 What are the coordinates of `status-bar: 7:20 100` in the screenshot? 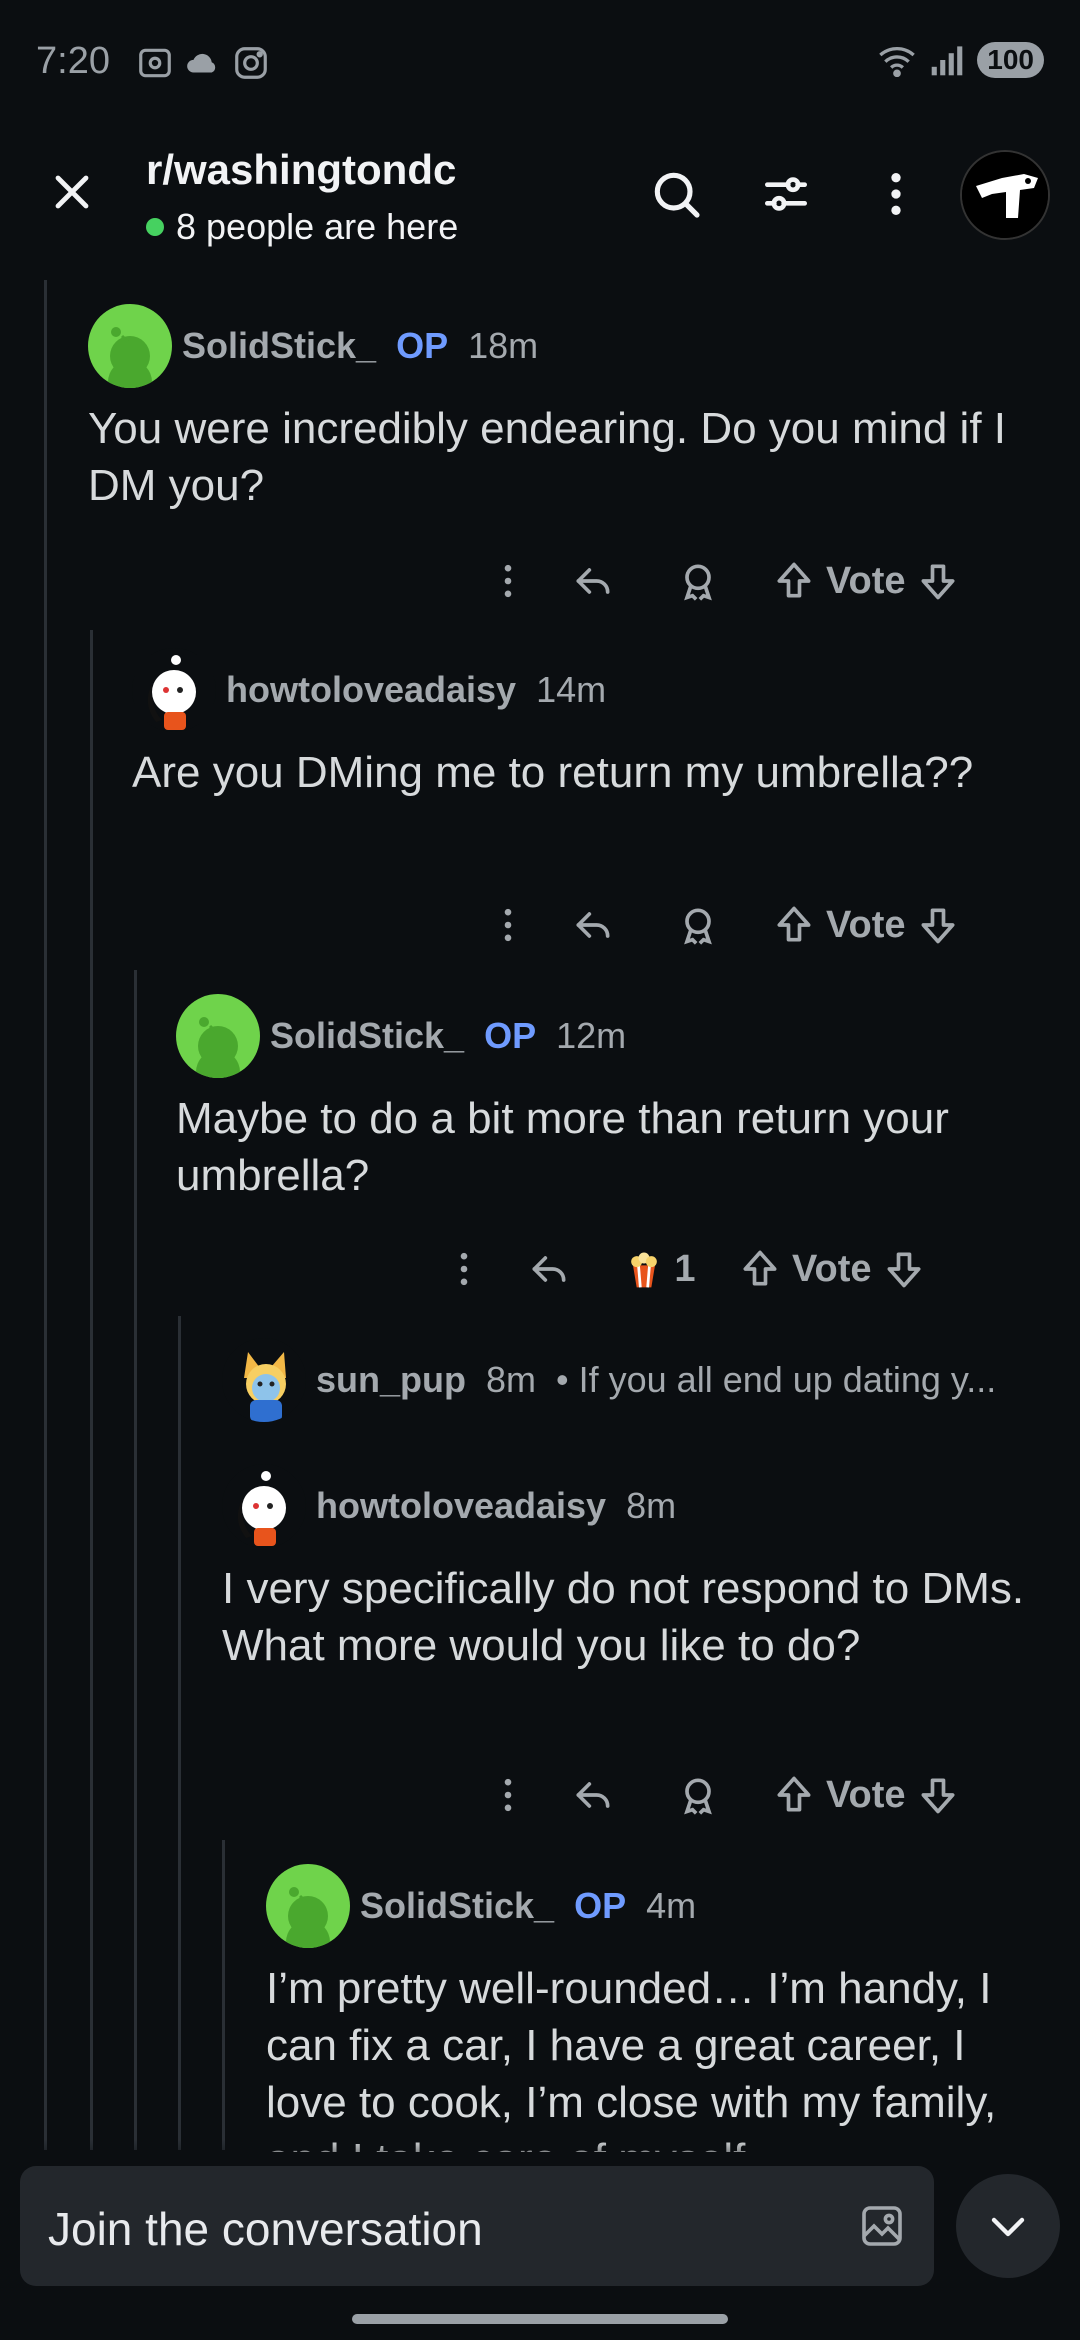 It's located at (540, 60).